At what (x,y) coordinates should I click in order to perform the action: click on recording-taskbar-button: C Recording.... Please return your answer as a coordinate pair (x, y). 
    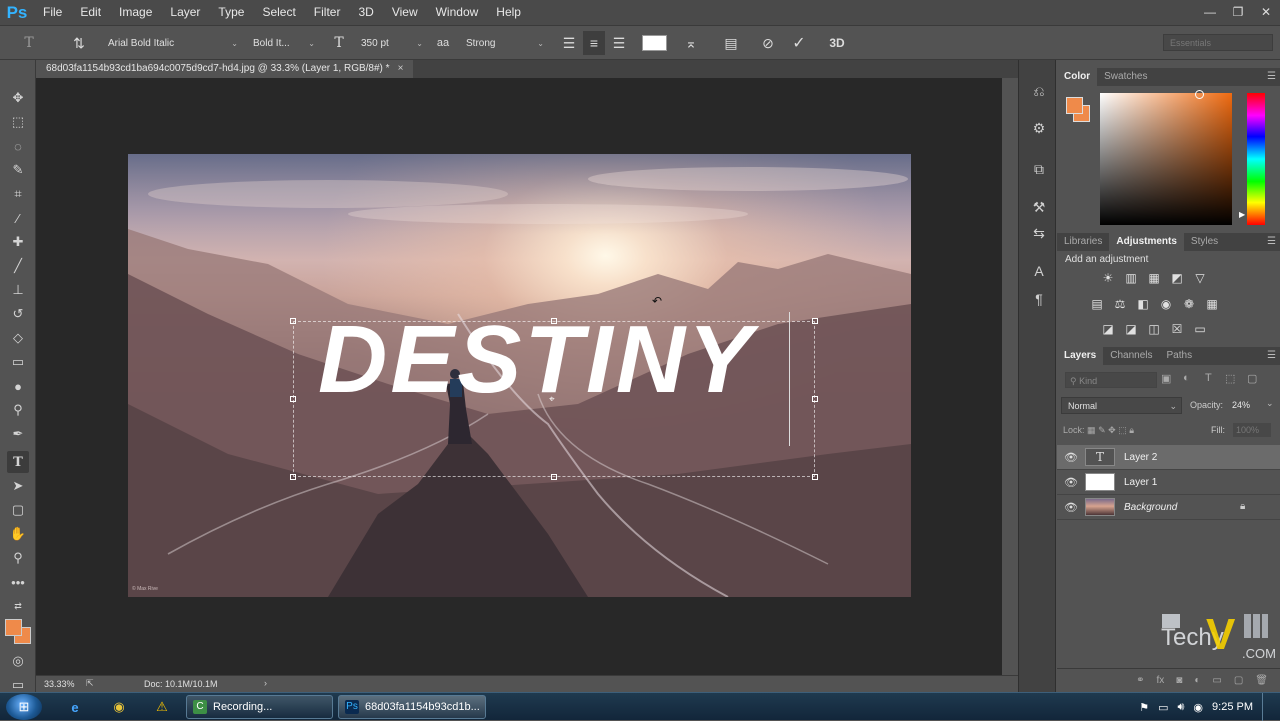
    Looking at the image, I should click on (259, 707).